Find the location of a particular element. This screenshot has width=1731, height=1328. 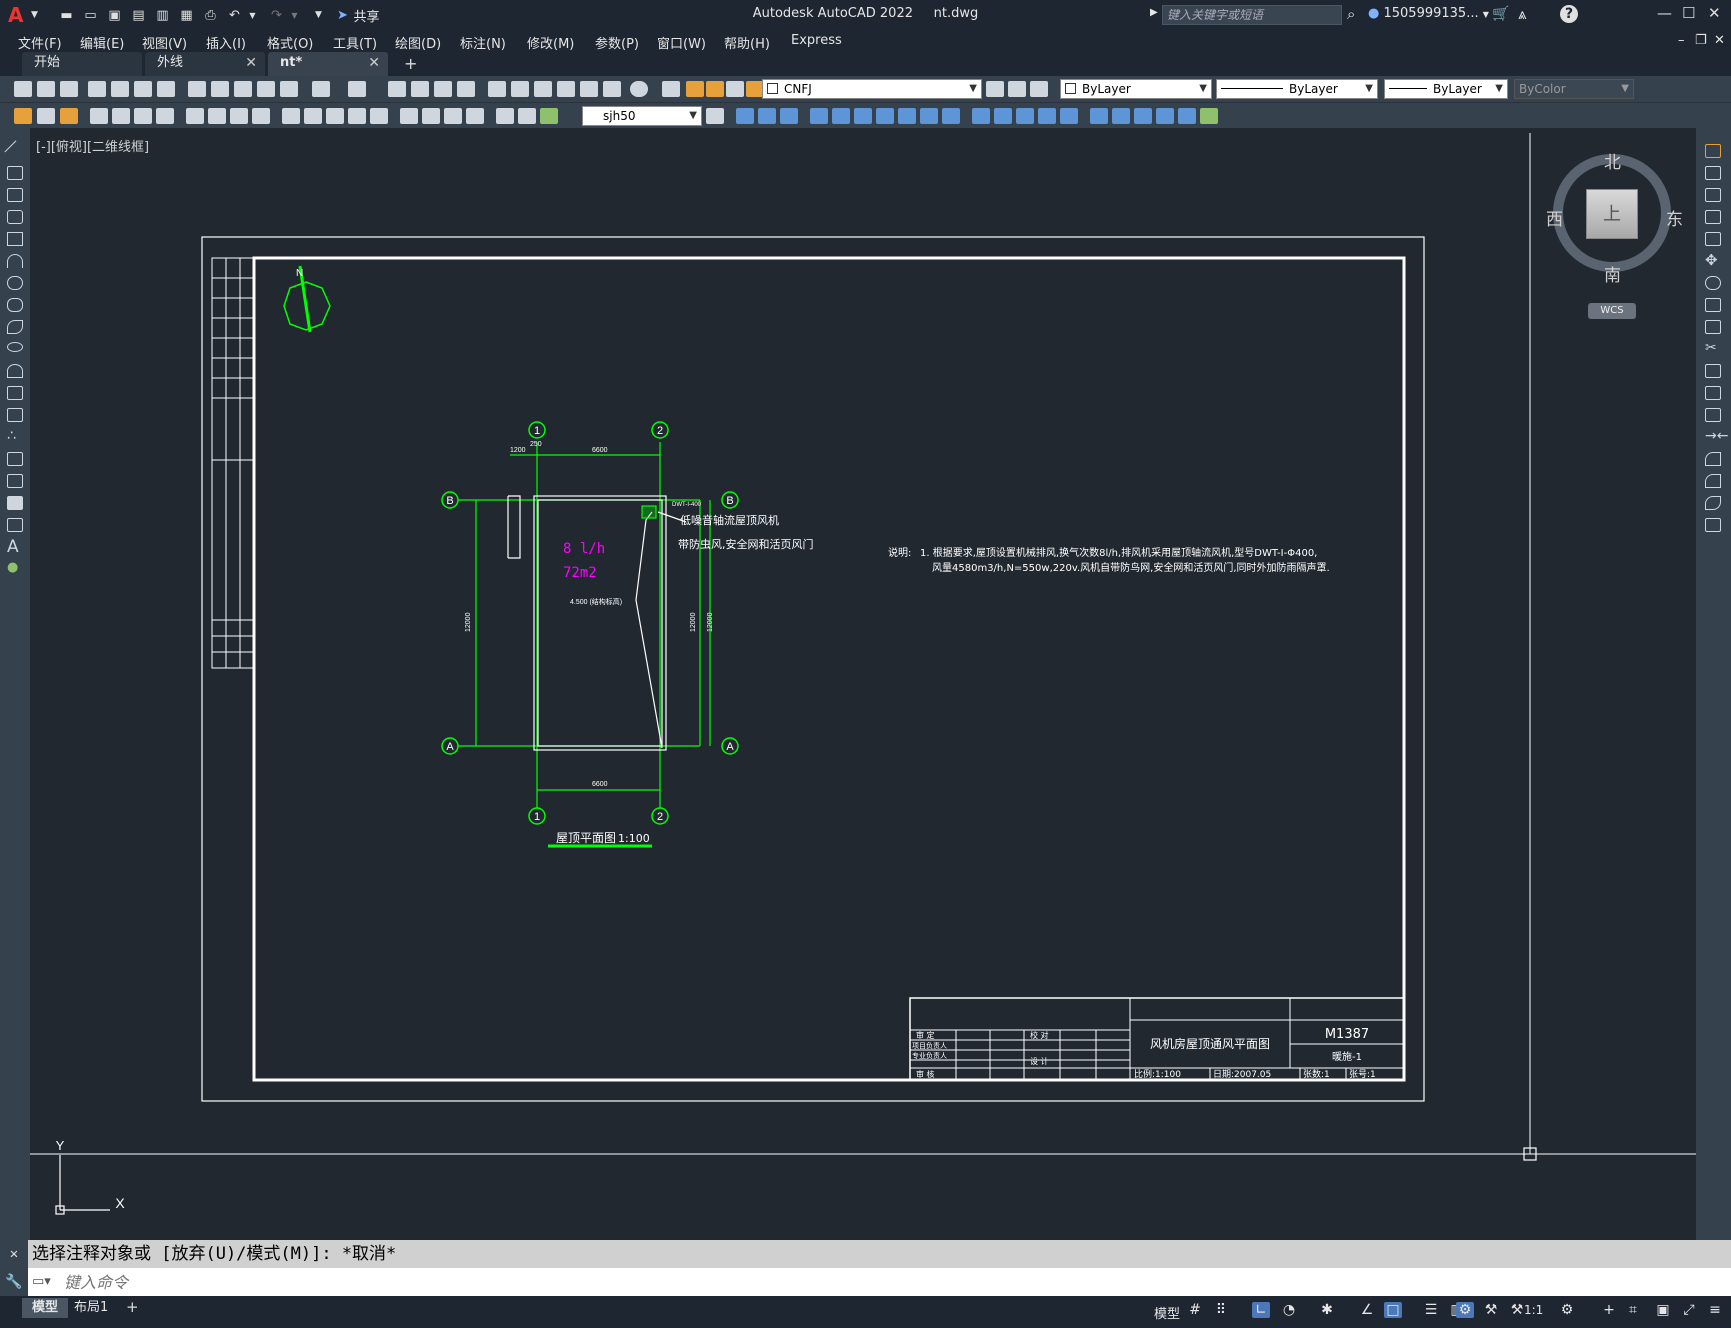

draw-order-above-icon is located at coordinates (789, 116).